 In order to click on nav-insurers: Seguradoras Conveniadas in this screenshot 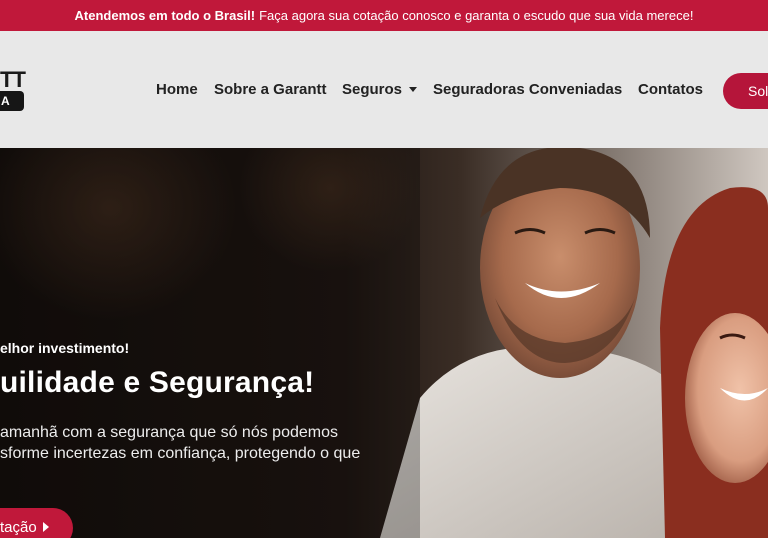, I will do `click(527, 90)`.